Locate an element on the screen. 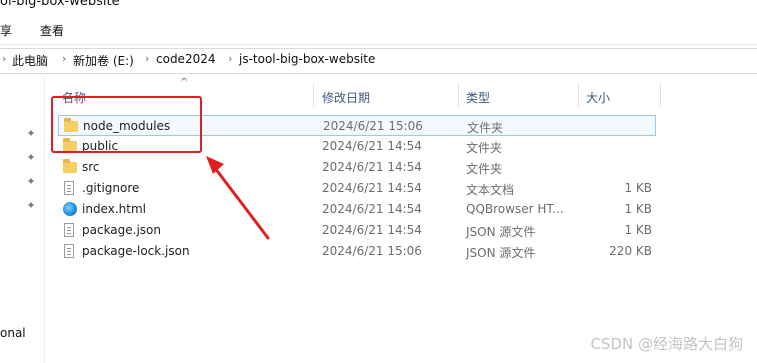 This screenshot has height=363, width=757. watermark: CSDN @经海路大白狗 is located at coordinates (666, 344).